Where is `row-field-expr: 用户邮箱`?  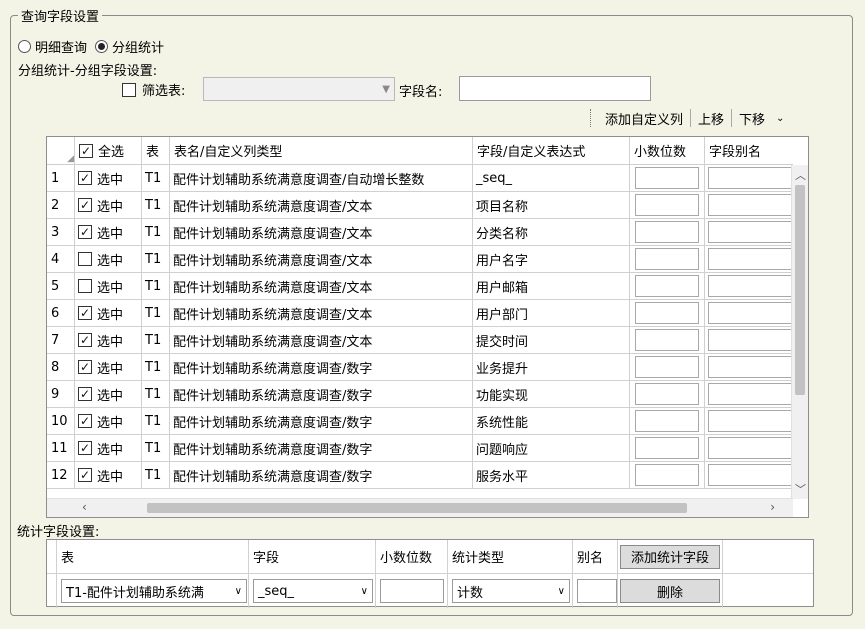
row-field-expr: 用户邮箱 is located at coordinates (551, 286).